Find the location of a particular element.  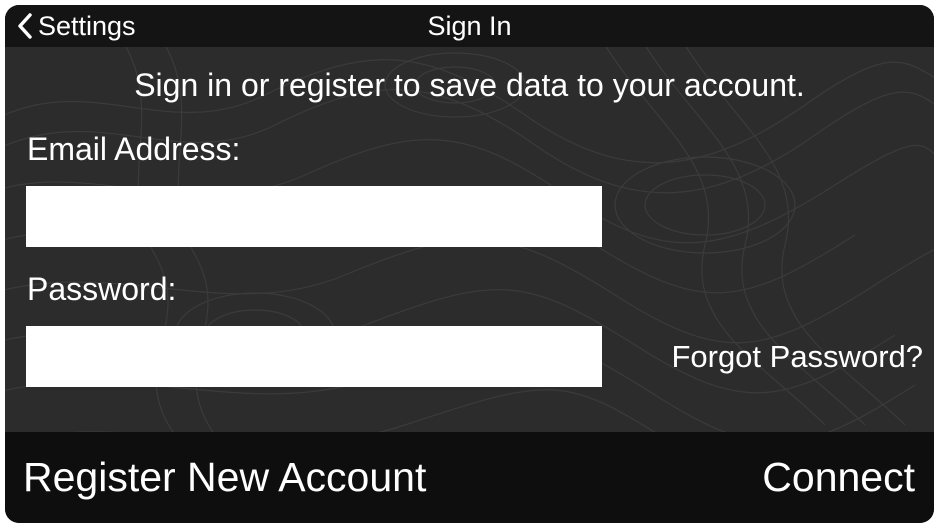

navigation-bar: Settings Sign In is located at coordinates (469, 26).